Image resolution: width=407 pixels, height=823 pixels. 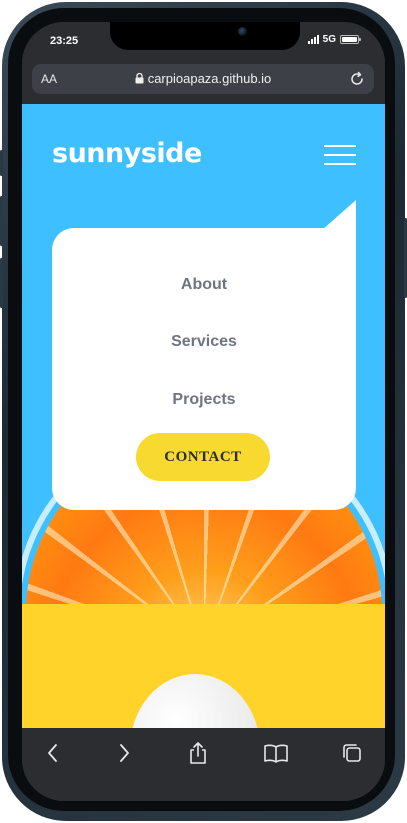 I want to click on address-bar: AA carpioapaza.github.io, so click(x=203, y=79).